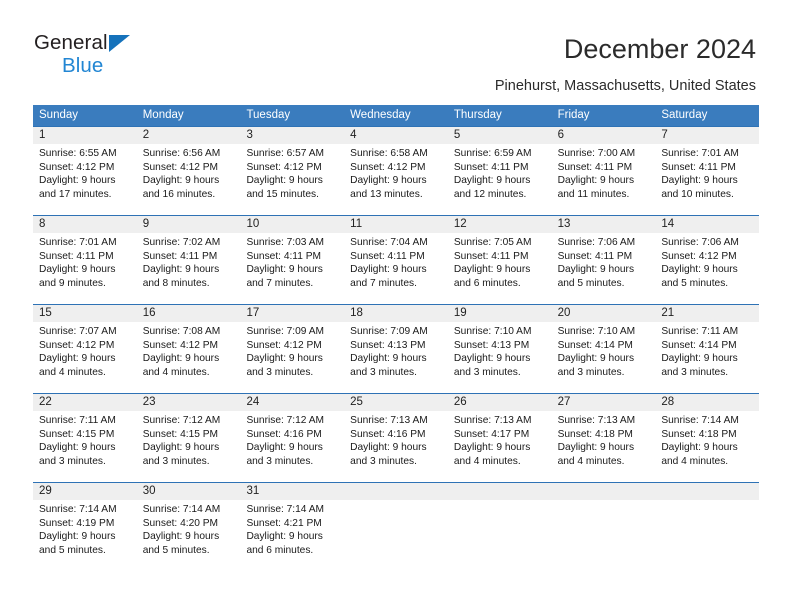  I want to click on generalblue-logo: General Blue, so click(134, 59).